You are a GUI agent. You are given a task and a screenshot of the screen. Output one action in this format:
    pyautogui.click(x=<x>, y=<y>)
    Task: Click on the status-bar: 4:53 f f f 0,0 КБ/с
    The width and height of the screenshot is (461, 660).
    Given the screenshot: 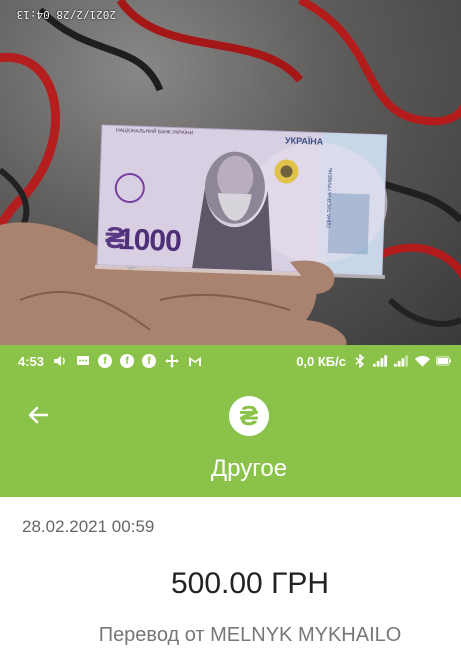 What is the action you would take?
    pyautogui.click(x=230, y=361)
    